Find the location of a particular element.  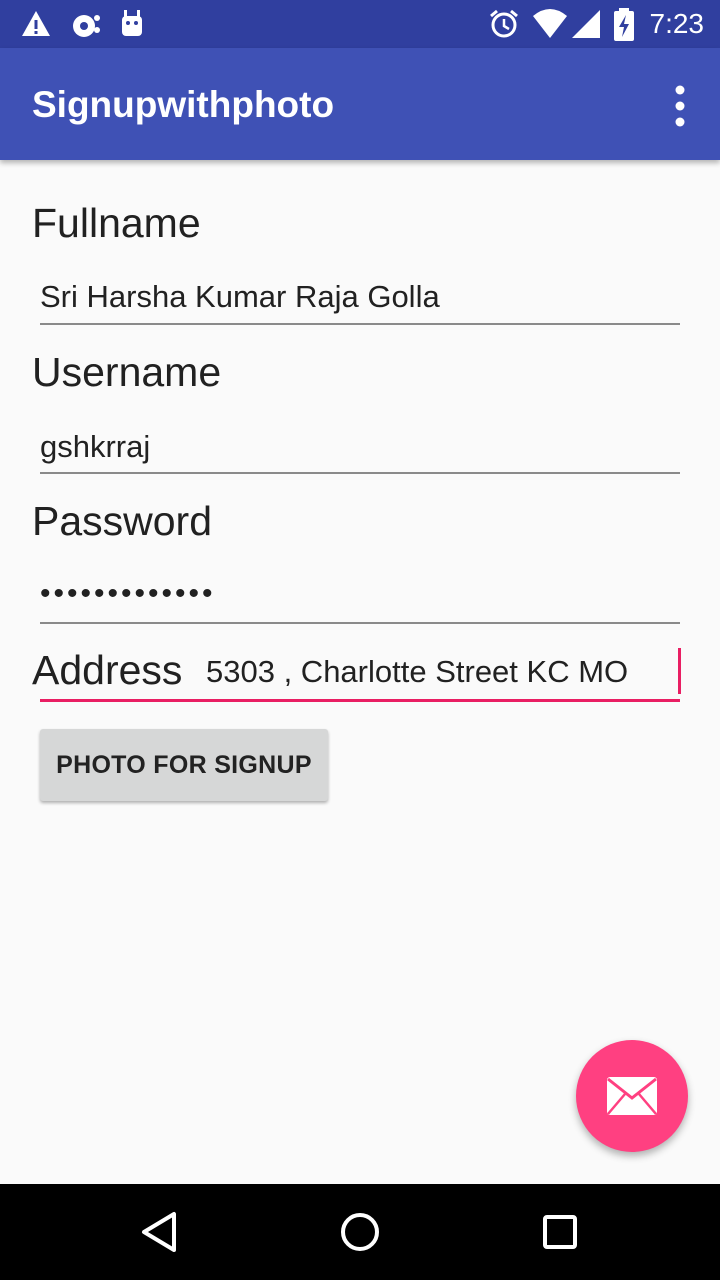

navigation-bar is located at coordinates (360, 1232).